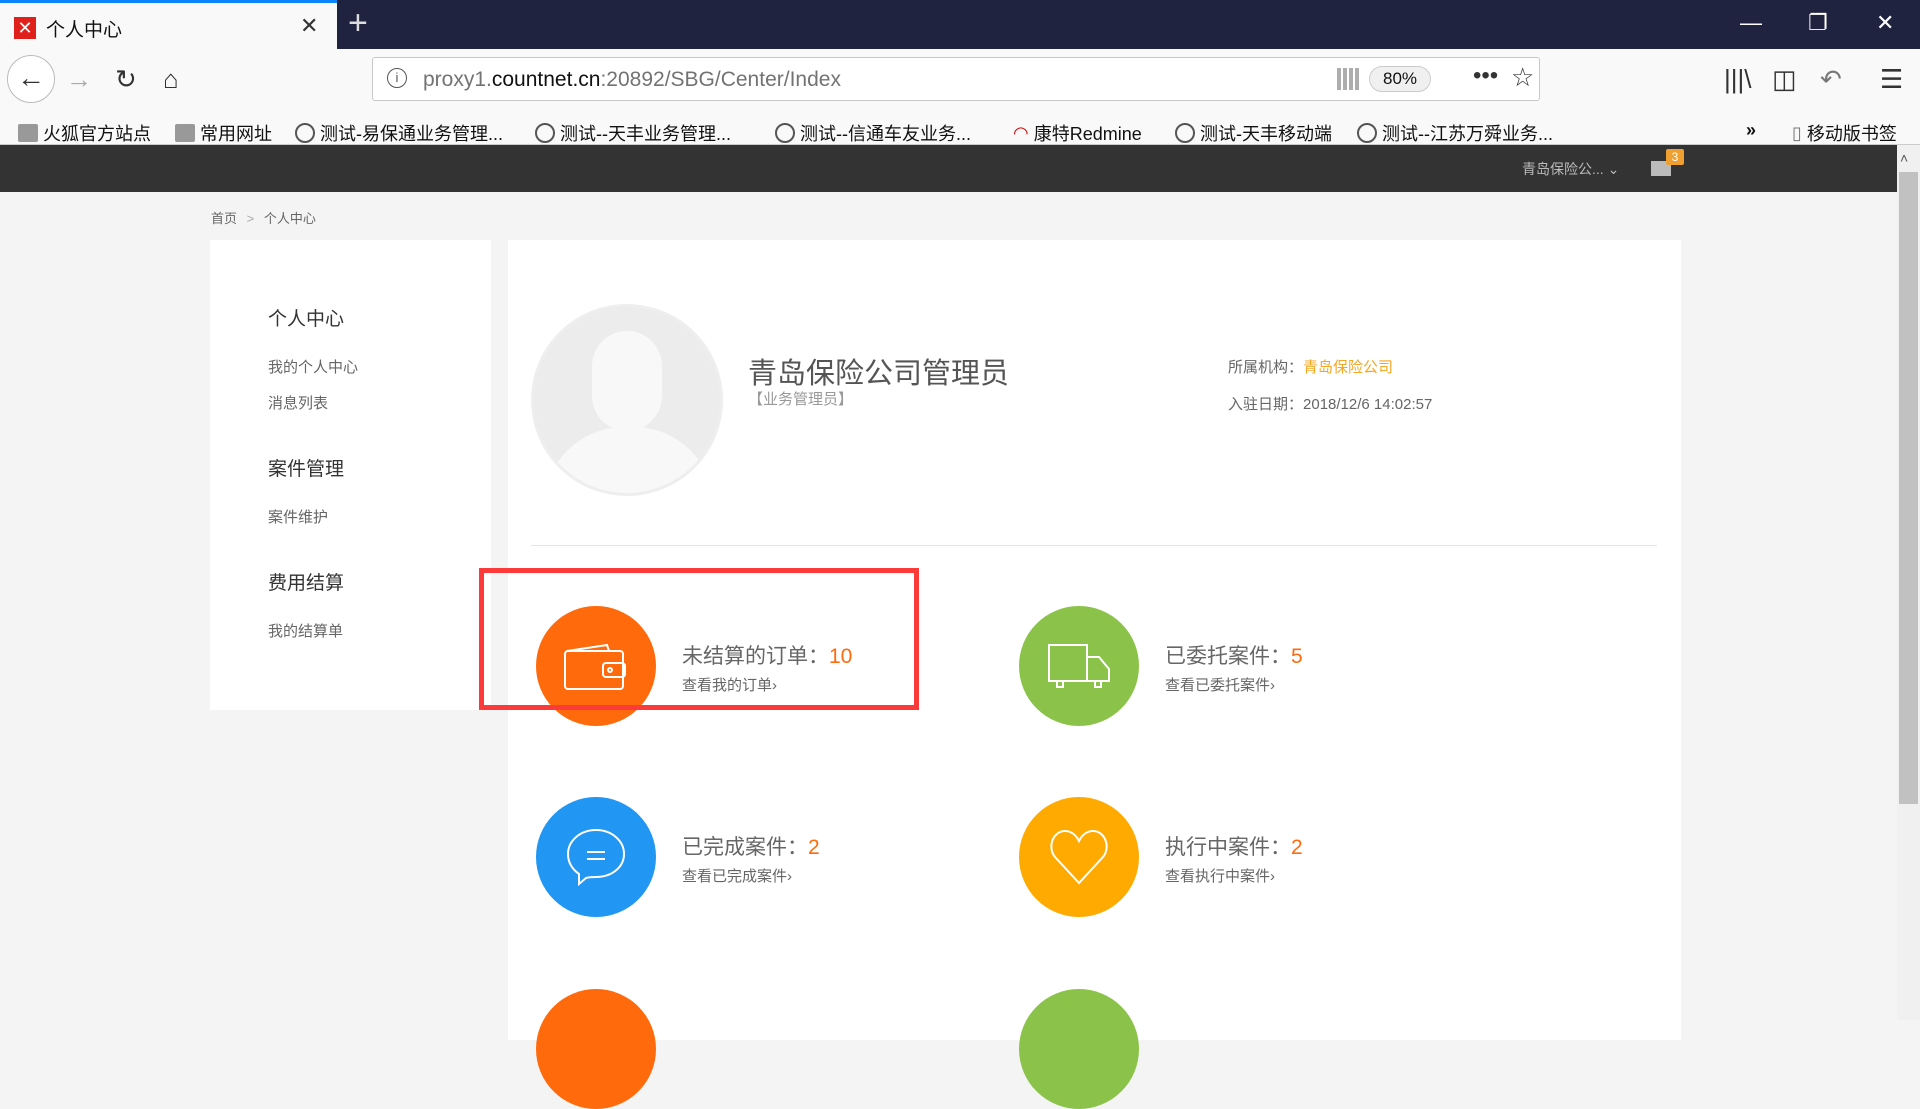 Image resolution: width=1920 pixels, height=1109 pixels. Describe the element at coordinates (1675, 157) in the screenshot. I see `unread-badge: 3` at that location.